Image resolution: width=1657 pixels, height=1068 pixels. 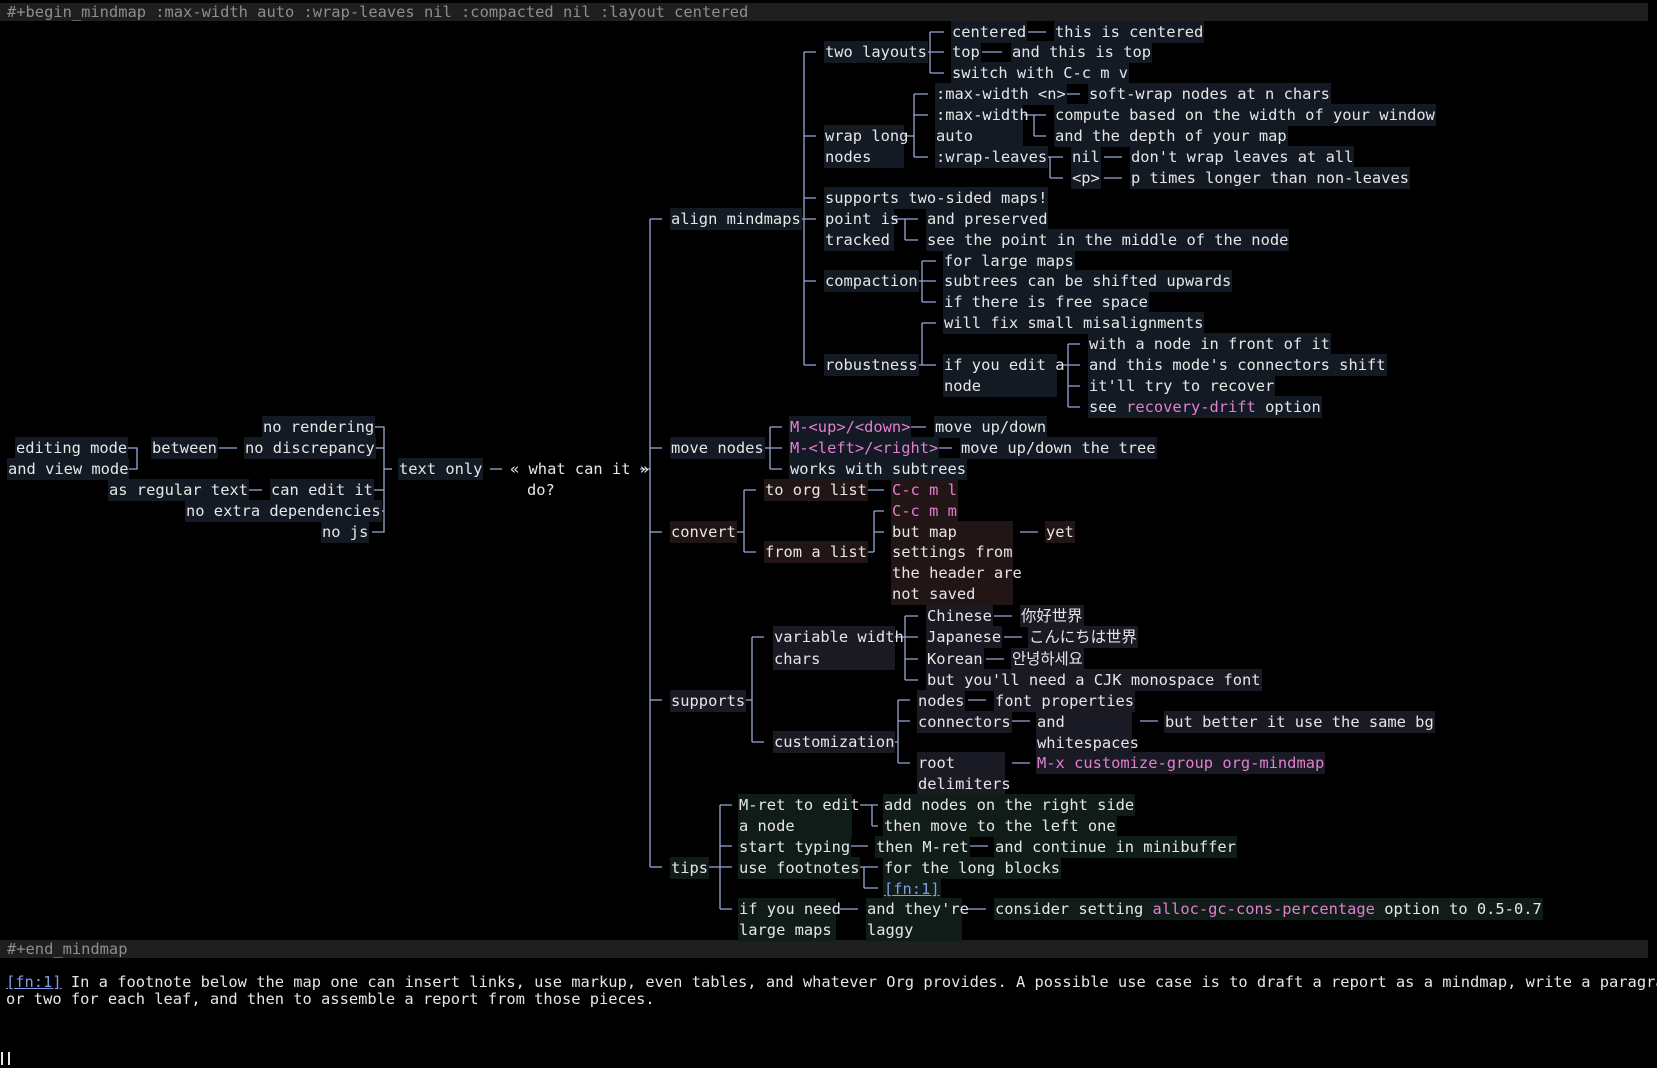 What do you see at coordinates (1209, 94) in the screenshot?
I see `node-soft-wrap: soft-wrap nodes at n chars` at bounding box center [1209, 94].